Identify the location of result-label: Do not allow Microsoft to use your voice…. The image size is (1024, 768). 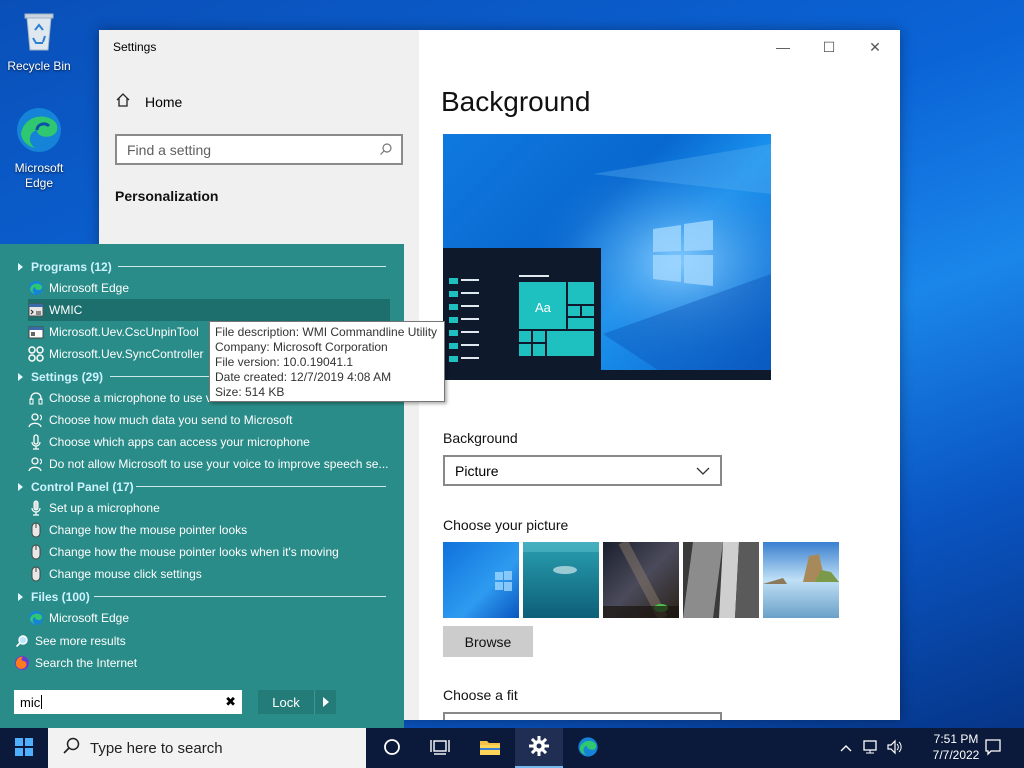
(219, 464).